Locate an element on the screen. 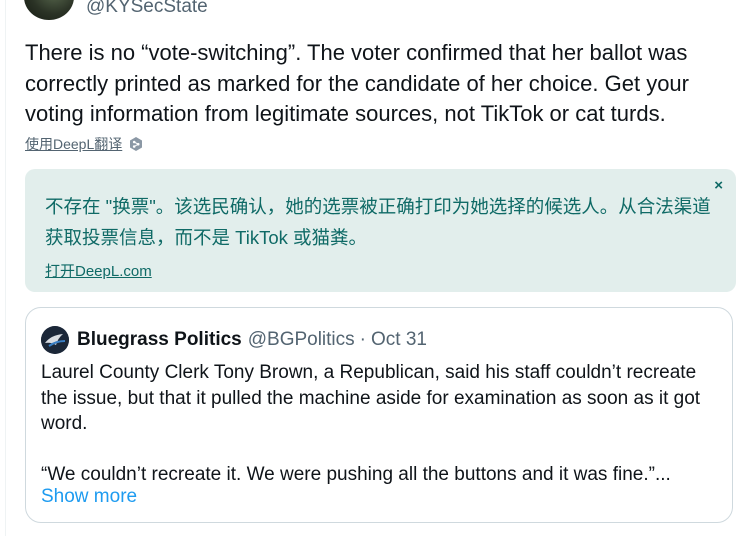 The width and height of the screenshot is (750, 536). quoted-tweet-header: Bluegrass Politics @BGPolitics · Oct 31 is located at coordinates (234, 340).